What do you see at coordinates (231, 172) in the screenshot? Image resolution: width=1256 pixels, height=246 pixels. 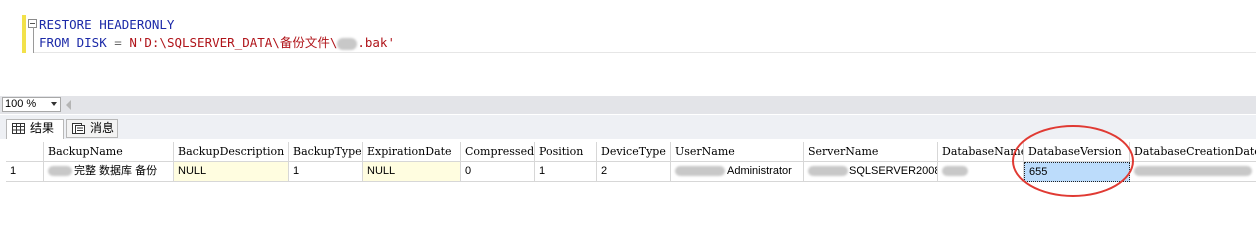 I see `cell-backupdescription: NULL` at bounding box center [231, 172].